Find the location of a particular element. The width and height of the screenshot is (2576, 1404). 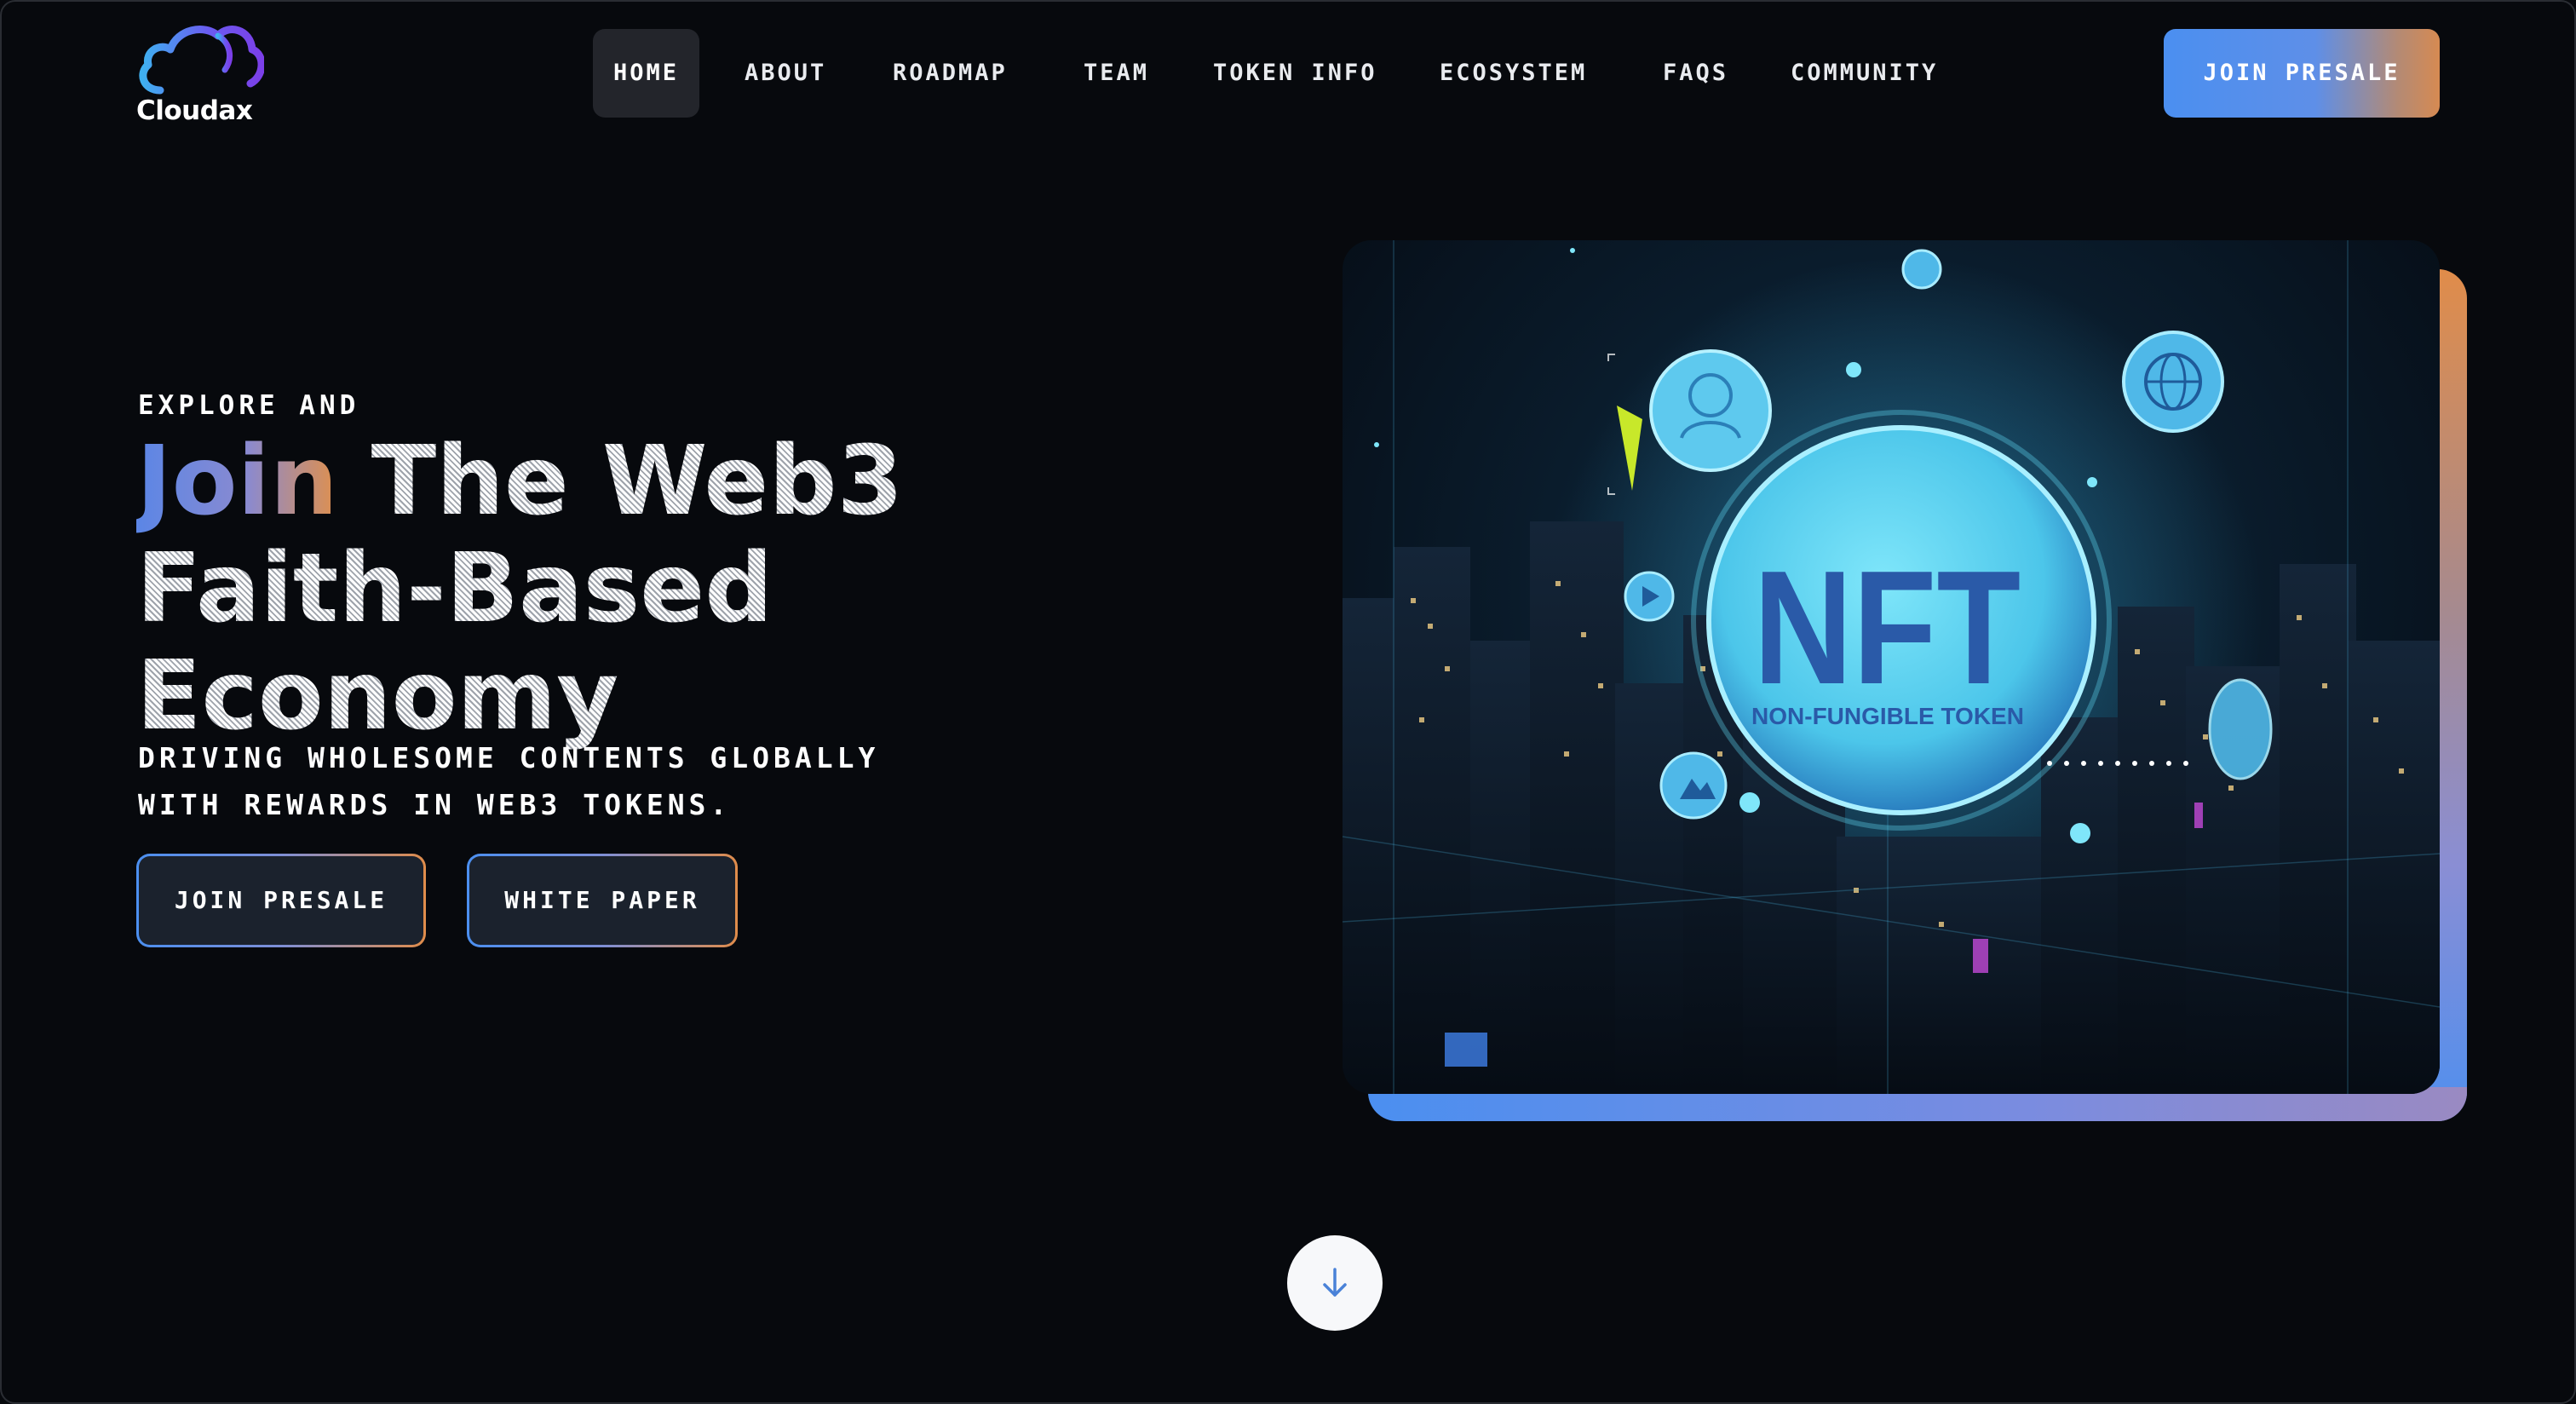

nav-item-community: COMMUNITY is located at coordinates (1864, 73).